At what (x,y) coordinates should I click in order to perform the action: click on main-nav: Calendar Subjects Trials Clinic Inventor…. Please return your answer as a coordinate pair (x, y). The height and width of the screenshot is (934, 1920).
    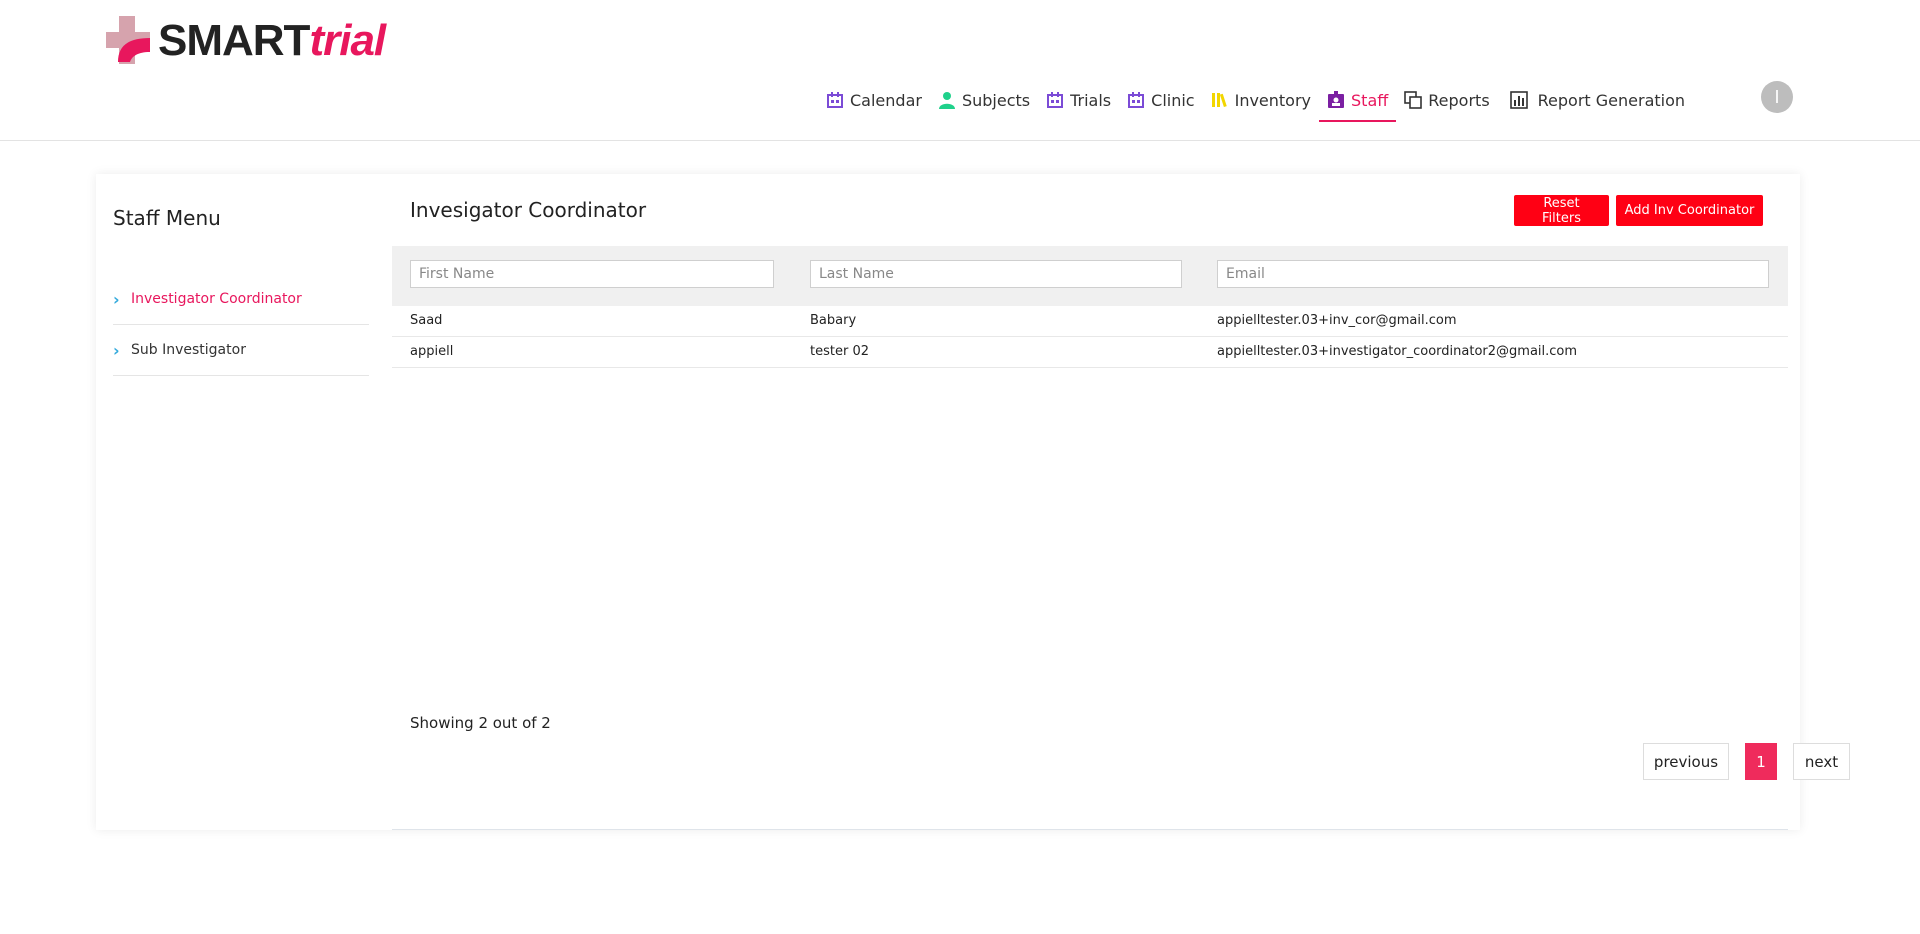
    Looking at the image, I should click on (1255, 101).